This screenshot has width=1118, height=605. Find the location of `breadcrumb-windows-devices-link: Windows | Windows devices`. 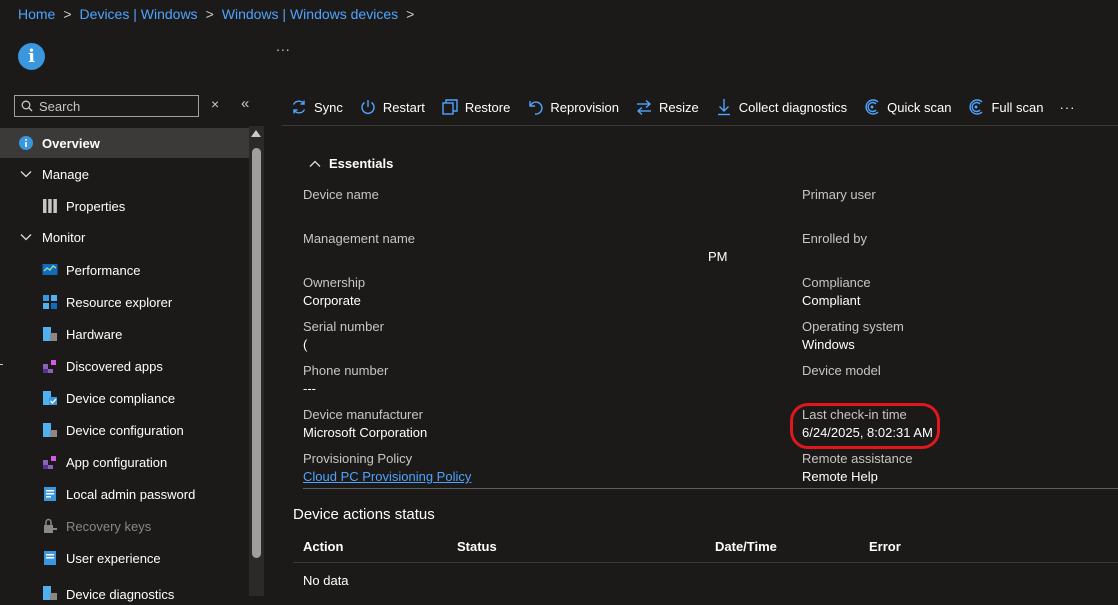

breadcrumb-windows-devices-link: Windows | Windows devices is located at coordinates (310, 14).